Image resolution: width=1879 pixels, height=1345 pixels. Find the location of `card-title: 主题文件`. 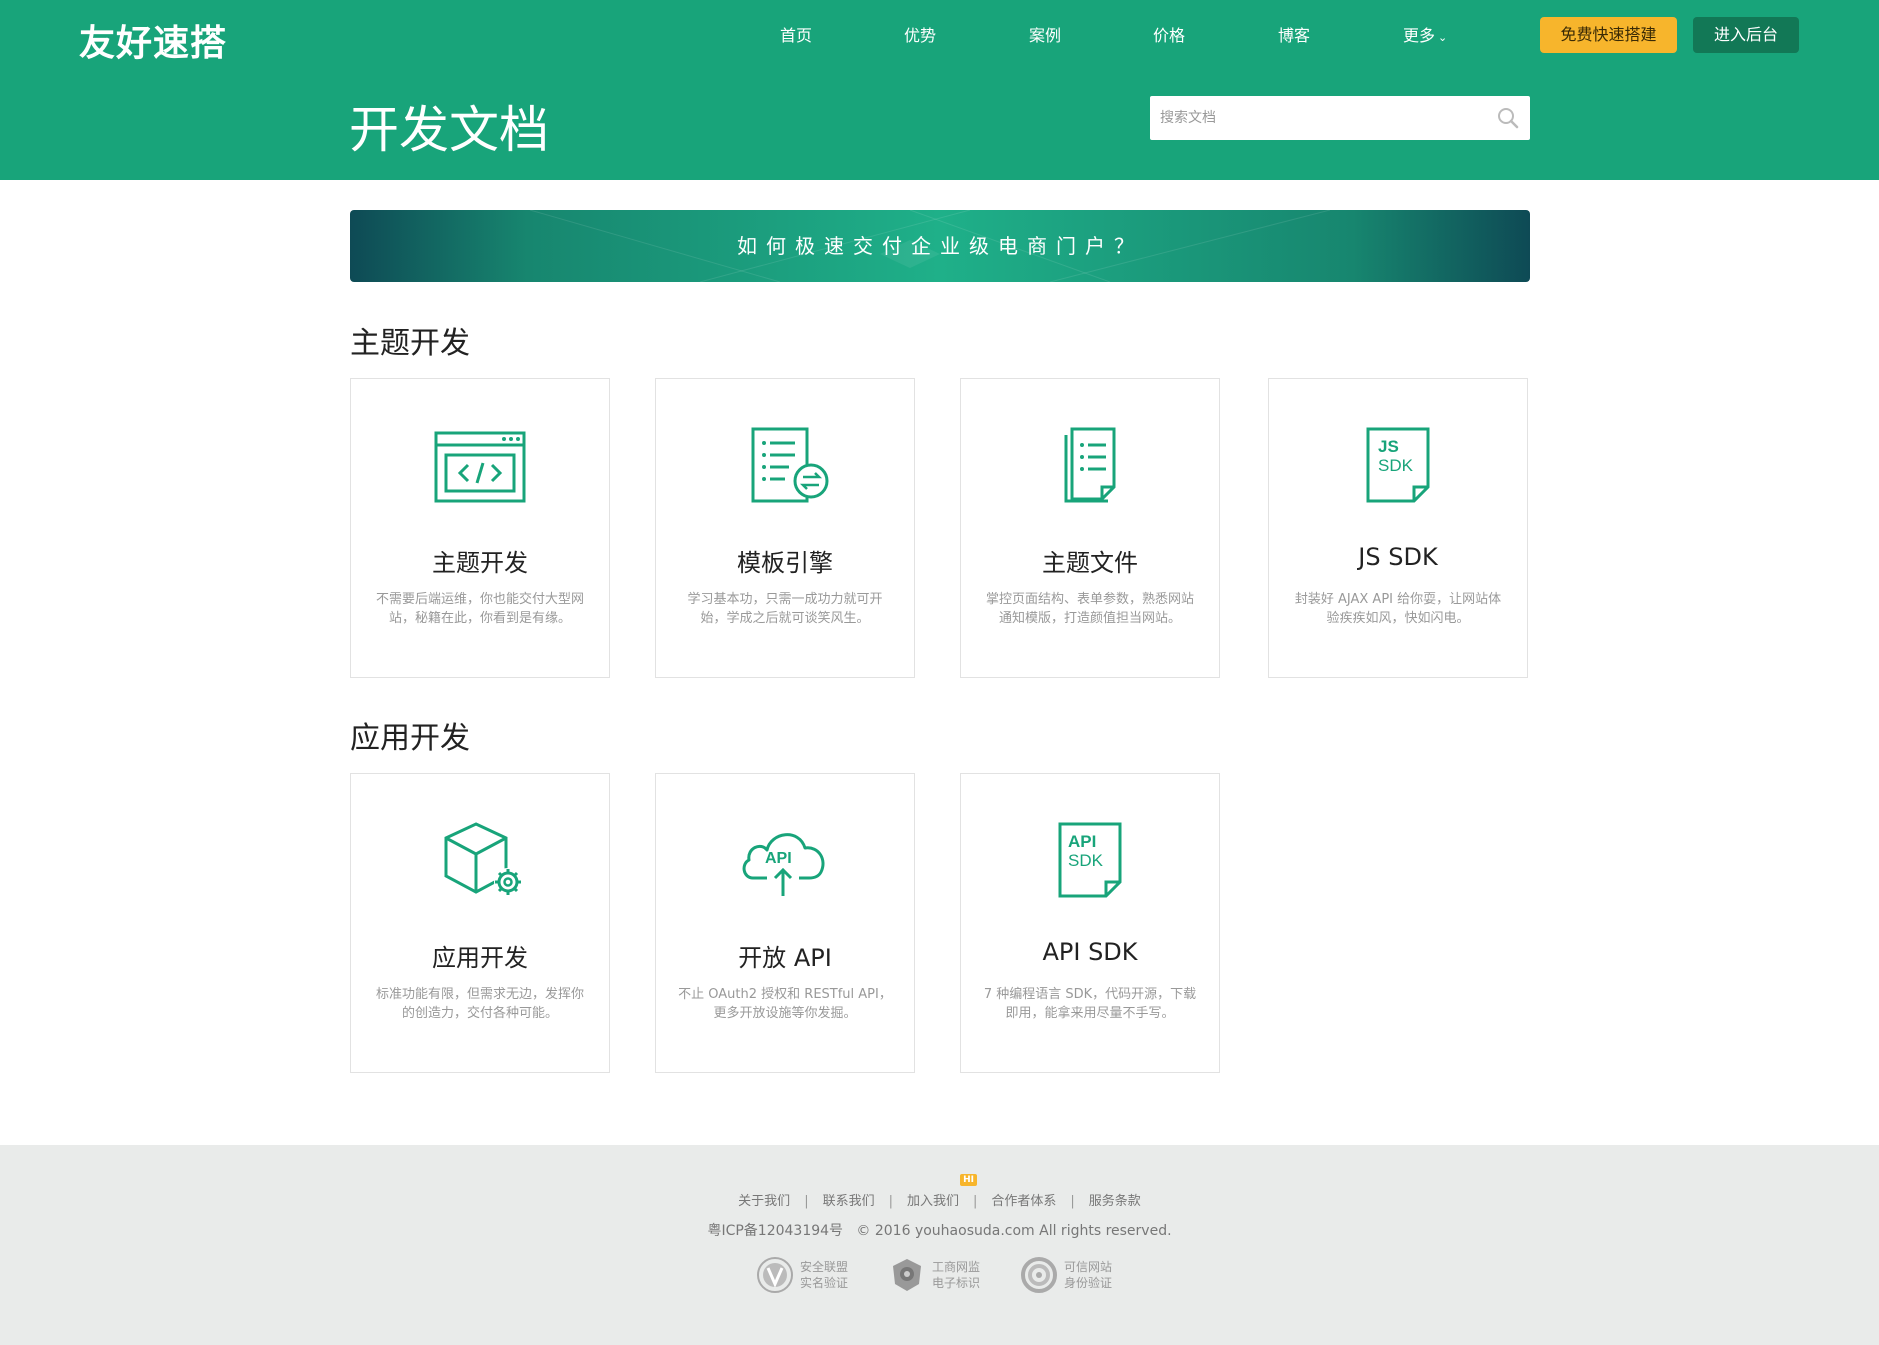

card-title: 主题文件 is located at coordinates (1090, 563).